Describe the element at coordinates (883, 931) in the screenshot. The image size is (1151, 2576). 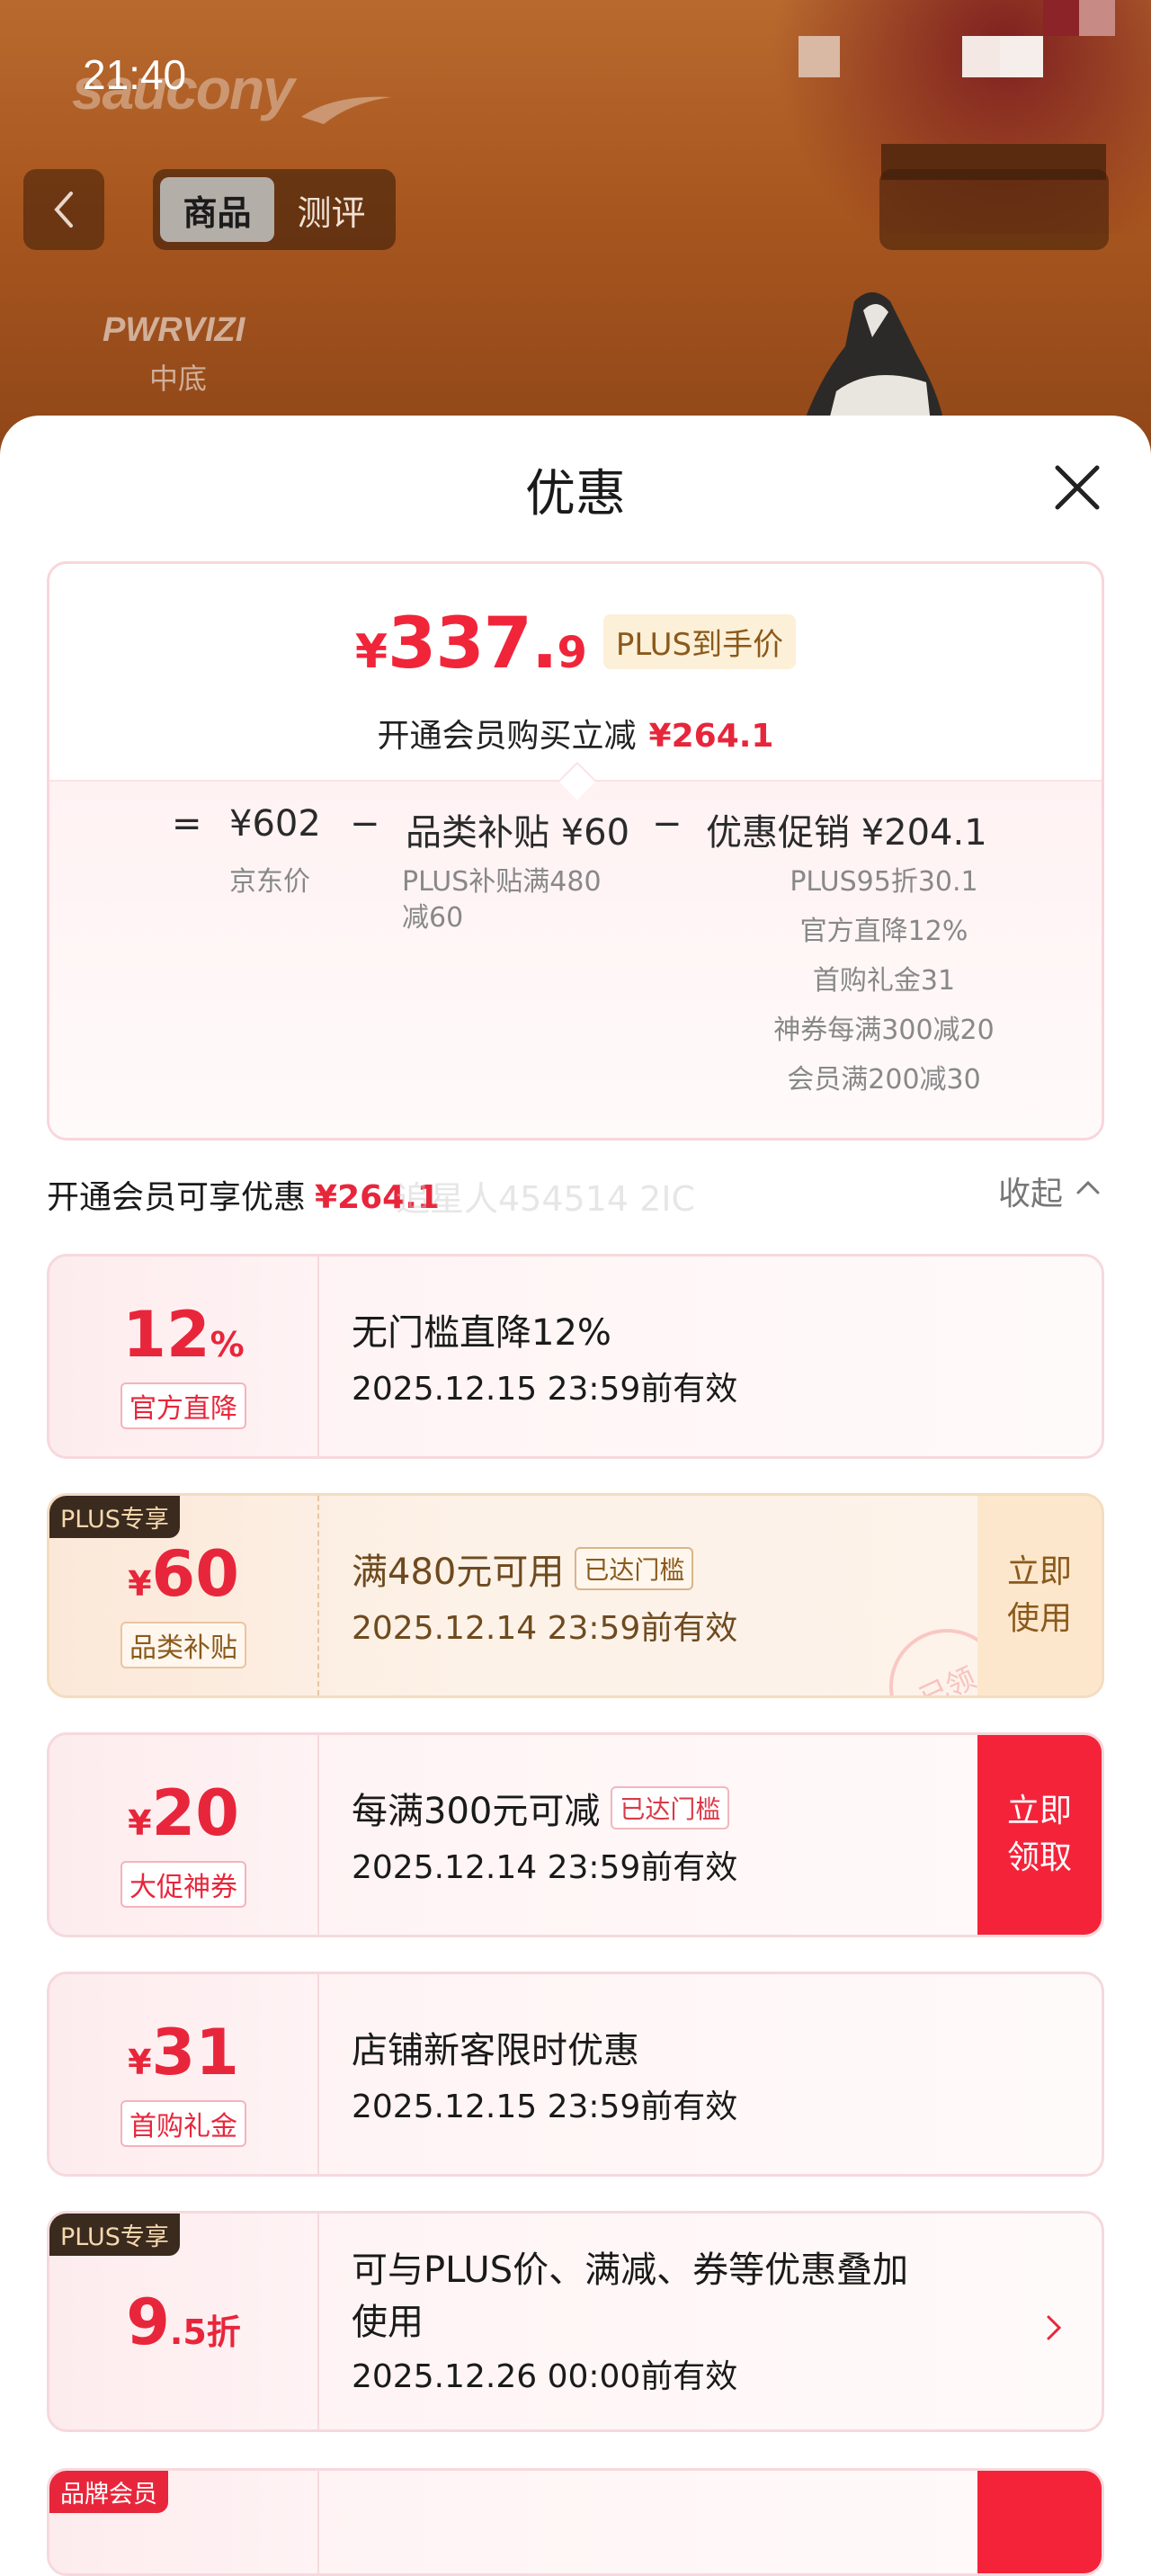
I see `promo-desc-line: 官方直降12%` at that location.